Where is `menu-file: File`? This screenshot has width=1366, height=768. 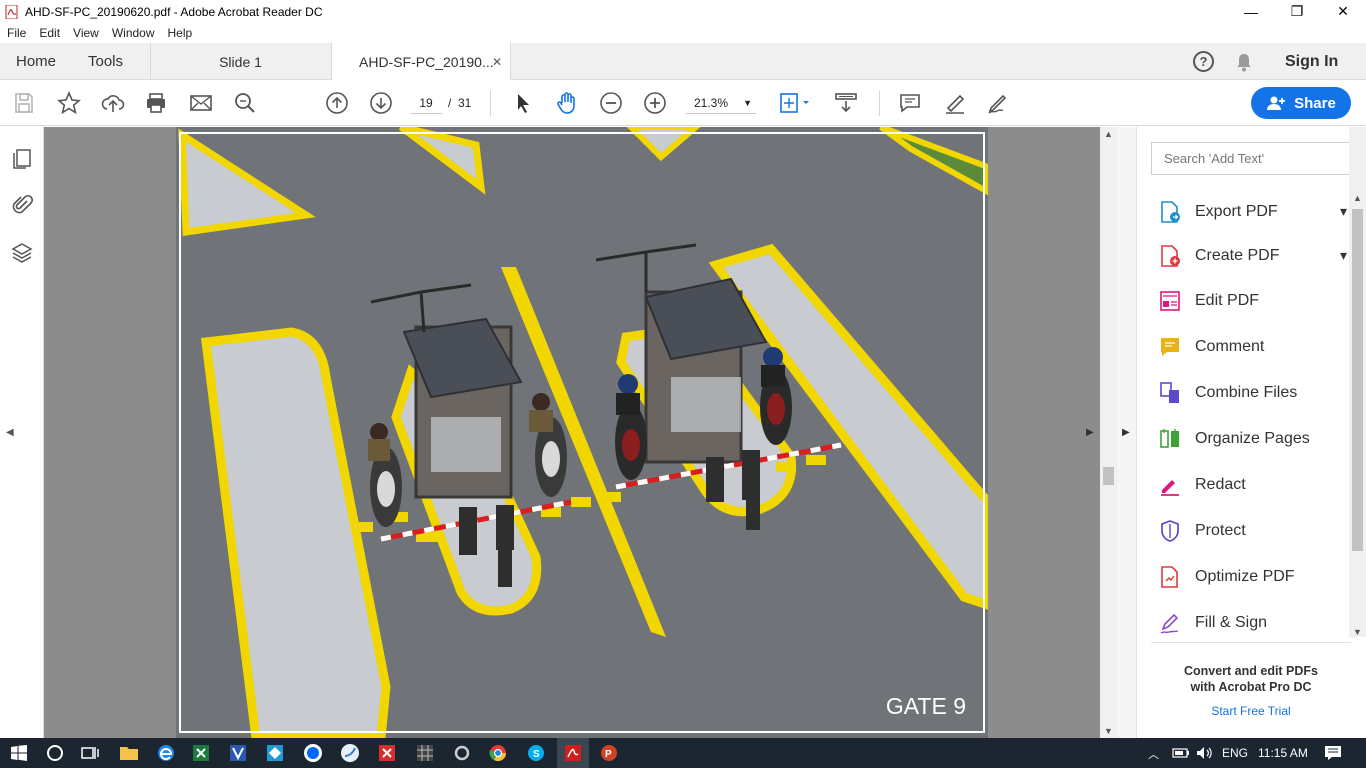
menu-file: File is located at coordinates (16, 33).